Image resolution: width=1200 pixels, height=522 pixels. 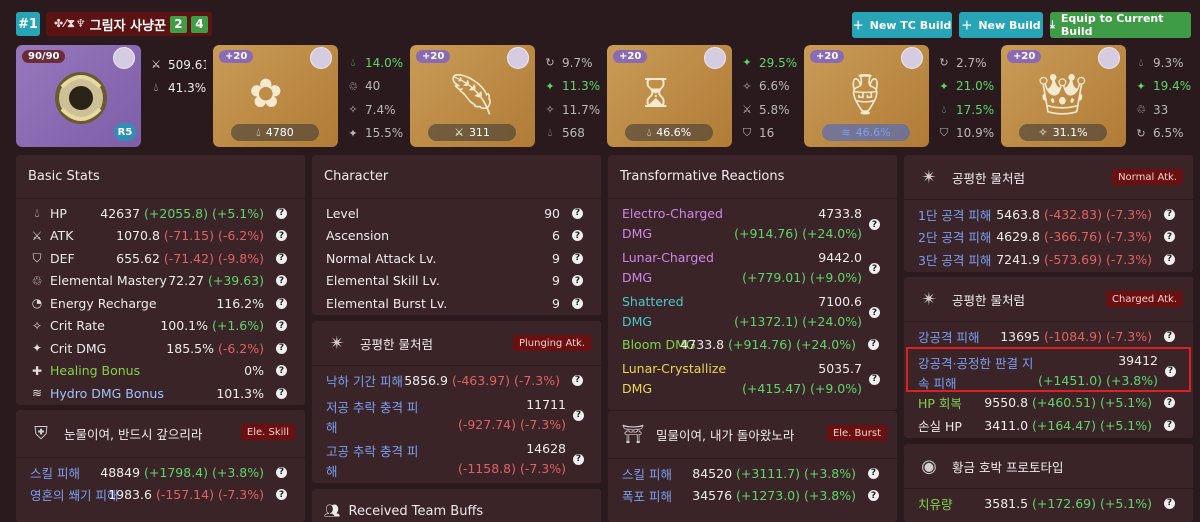 I want to click on shield-icon: ⛉, so click(x=37, y=257).